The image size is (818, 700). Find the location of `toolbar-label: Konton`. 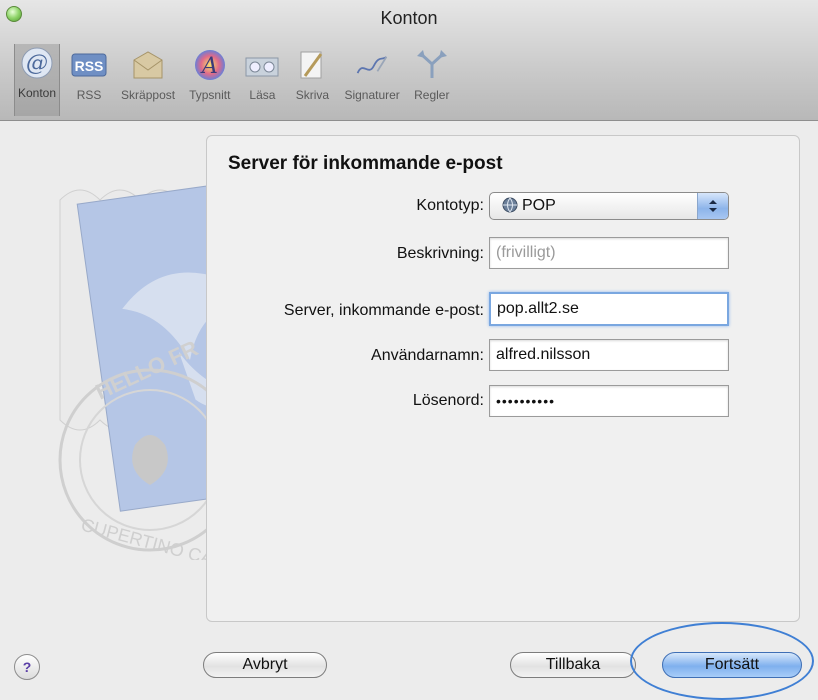

toolbar-label: Konton is located at coordinates (37, 93).